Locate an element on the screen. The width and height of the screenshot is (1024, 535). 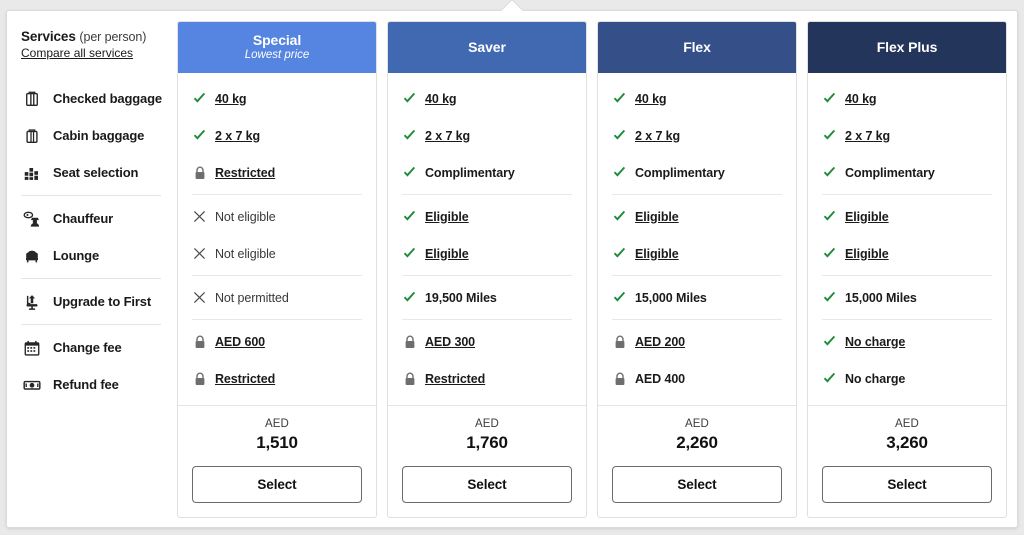
service-row-upgrade-to-first: Upgrade to First is located at coordinates (91, 301).